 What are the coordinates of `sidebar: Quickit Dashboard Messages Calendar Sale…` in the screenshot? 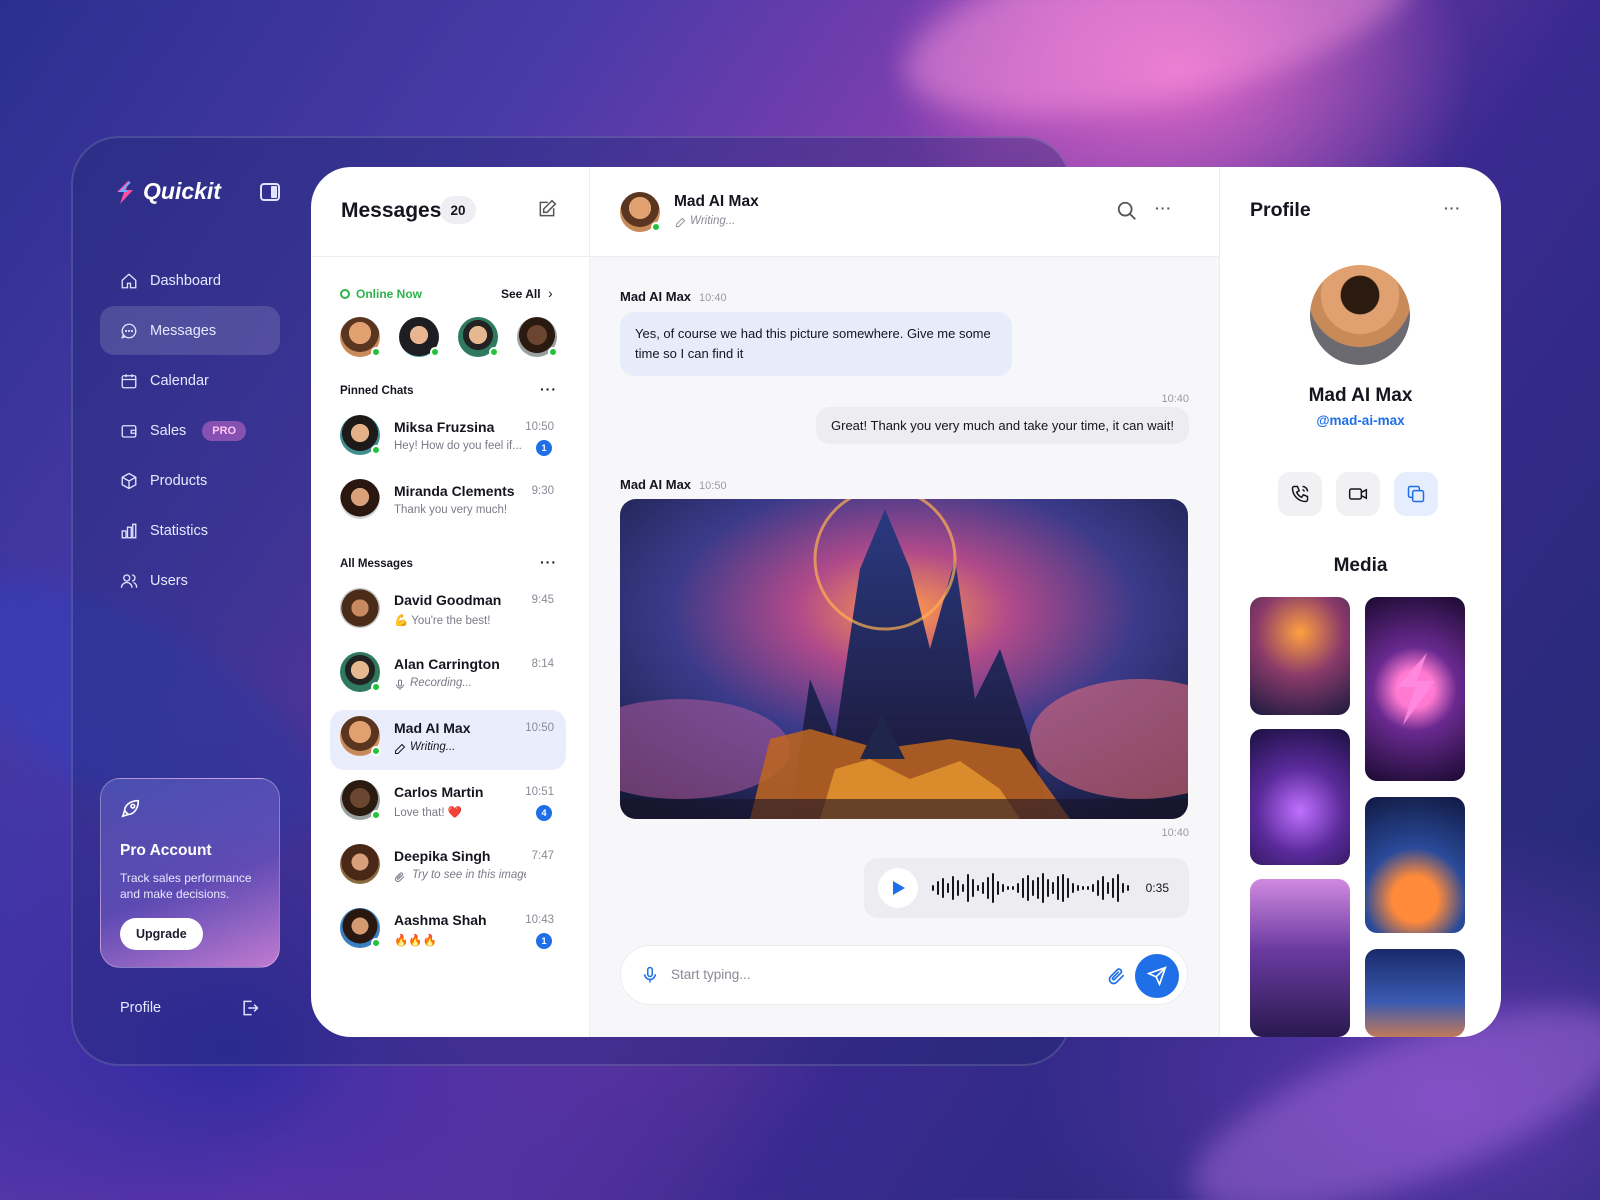 It's located at (200, 600).